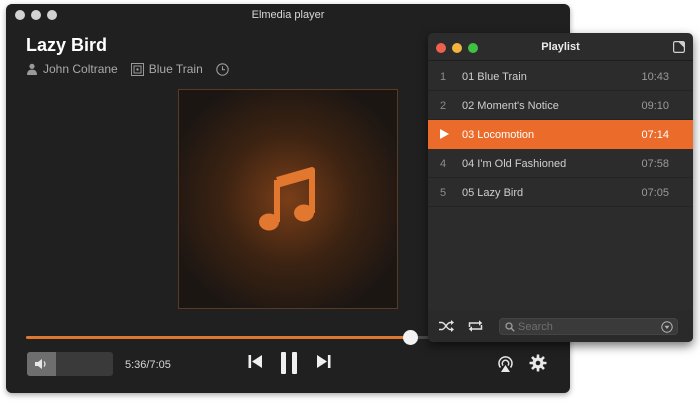  I want to click on album-meta: Blue Train, so click(166, 69).